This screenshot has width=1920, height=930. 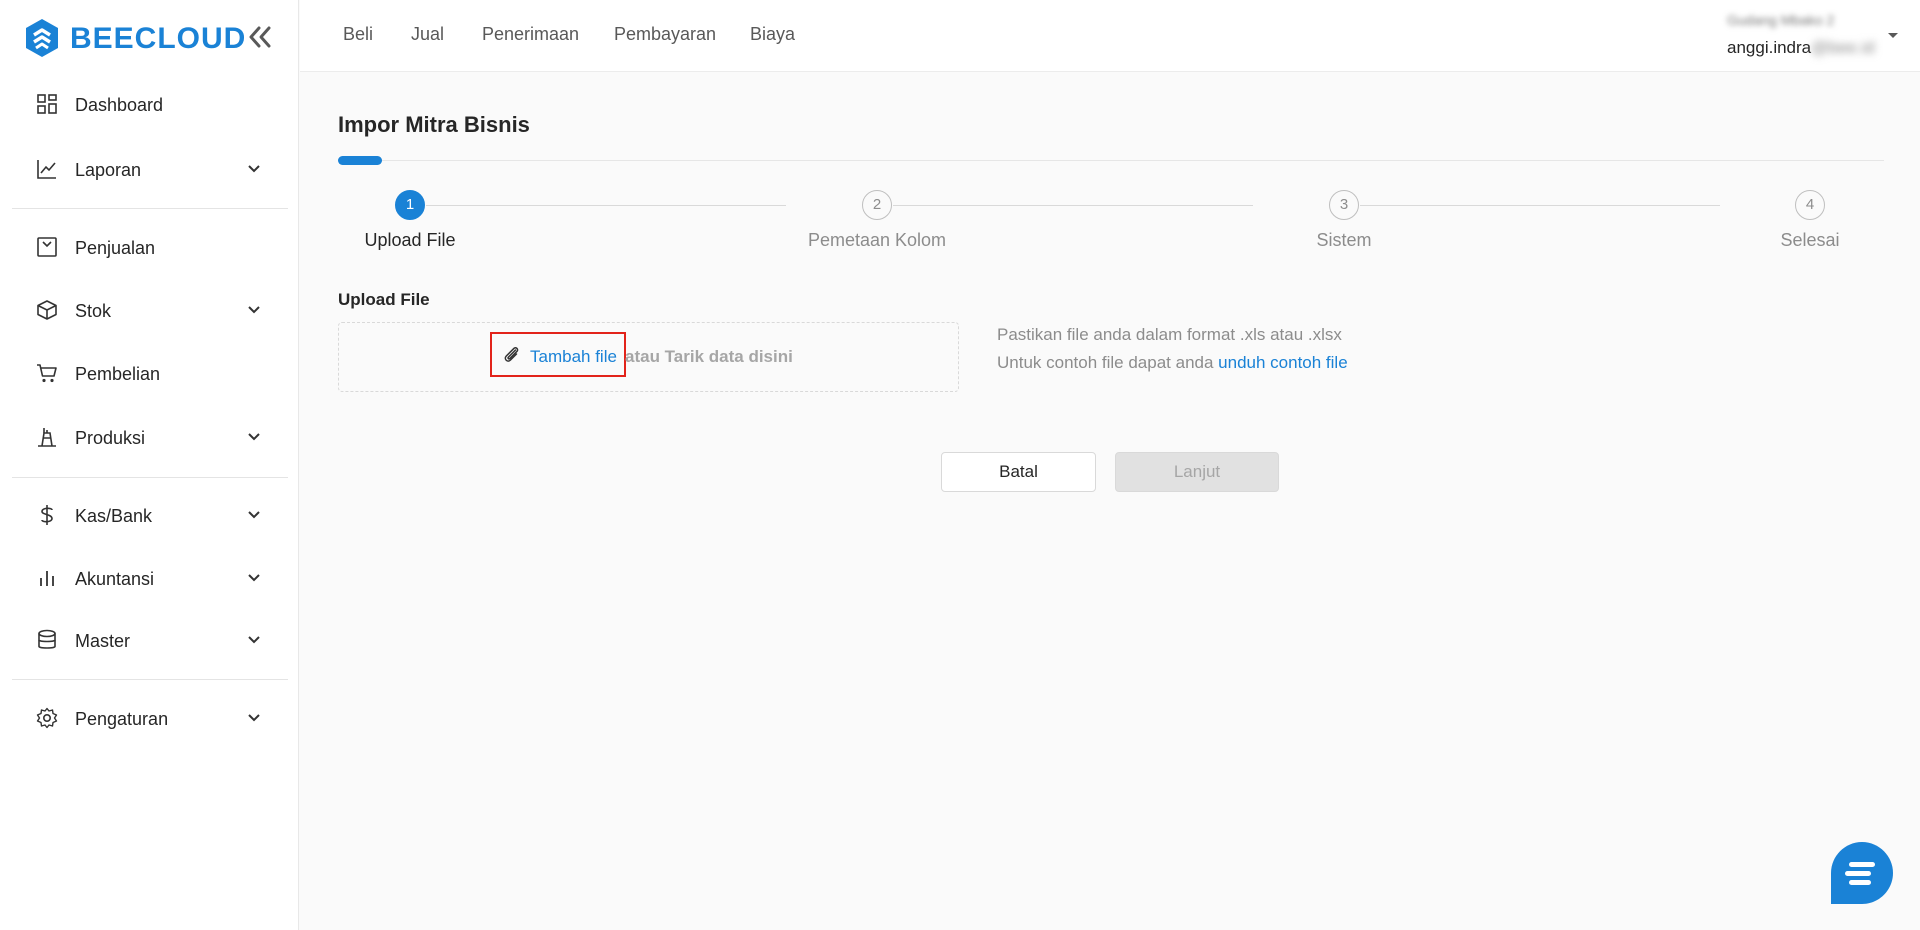 What do you see at coordinates (150, 170) in the screenshot?
I see `sidebar-item-laporan: Laporan` at bounding box center [150, 170].